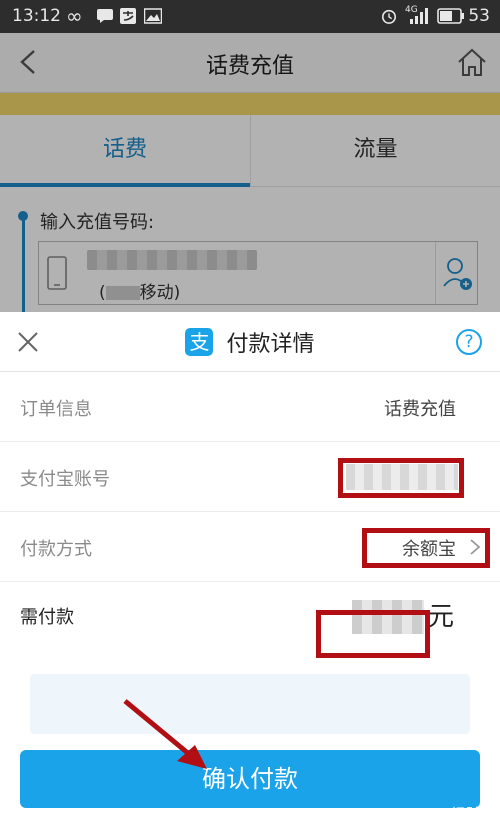  What do you see at coordinates (250, 477) in the screenshot?
I see `alipay-account-row: 支付宝账号` at bounding box center [250, 477].